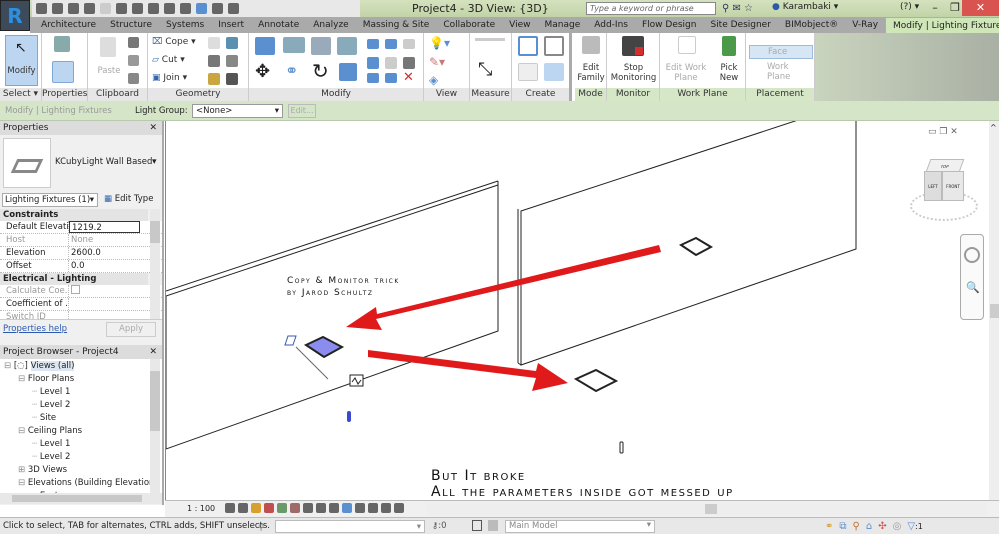 The width and height of the screenshot is (999, 536). I want to click on hammer-icon, so click(232, 79).